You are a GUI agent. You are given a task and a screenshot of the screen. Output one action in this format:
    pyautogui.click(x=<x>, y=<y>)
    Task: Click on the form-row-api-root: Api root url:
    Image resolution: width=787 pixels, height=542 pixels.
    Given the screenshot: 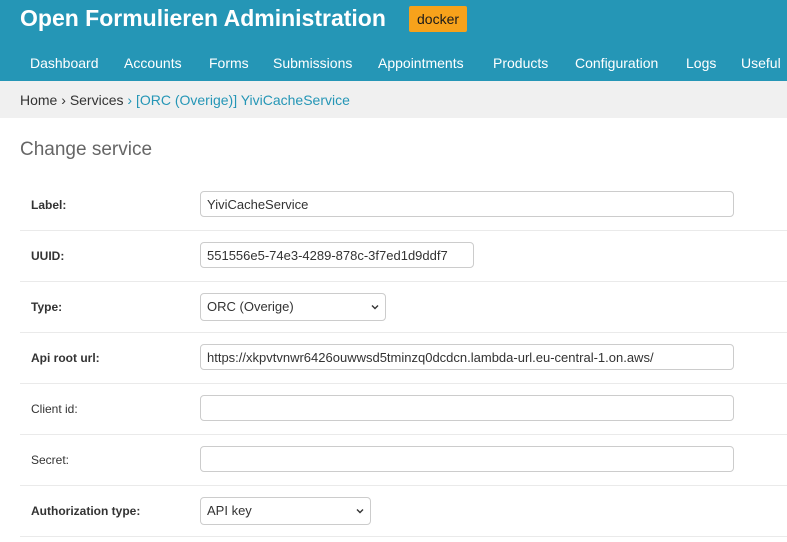 What is the action you would take?
    pyautogui.click(x=403, y=358)
    